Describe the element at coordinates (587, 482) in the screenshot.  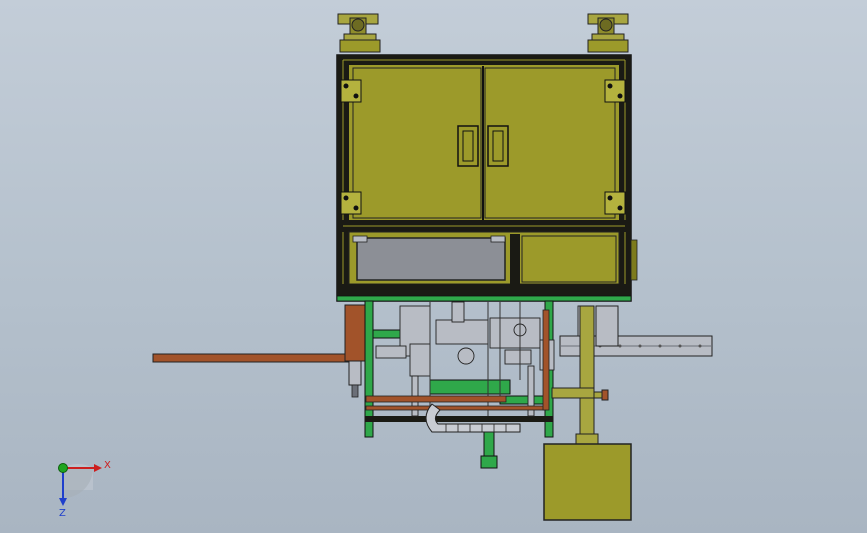
I see `control-box` at that location.